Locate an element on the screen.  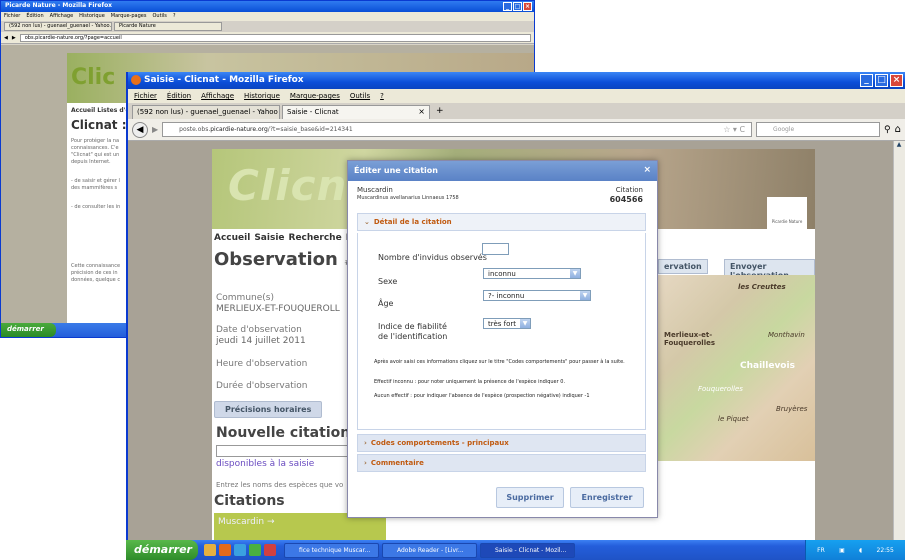
back-menu-help: ? is located at coordinates (174, 16).